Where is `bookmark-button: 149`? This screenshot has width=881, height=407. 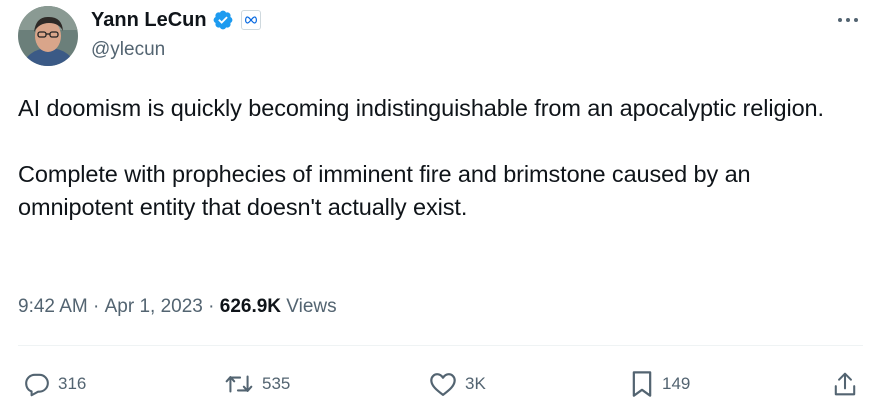 bookmark-button: 149 is located at coordinates (660, 384).